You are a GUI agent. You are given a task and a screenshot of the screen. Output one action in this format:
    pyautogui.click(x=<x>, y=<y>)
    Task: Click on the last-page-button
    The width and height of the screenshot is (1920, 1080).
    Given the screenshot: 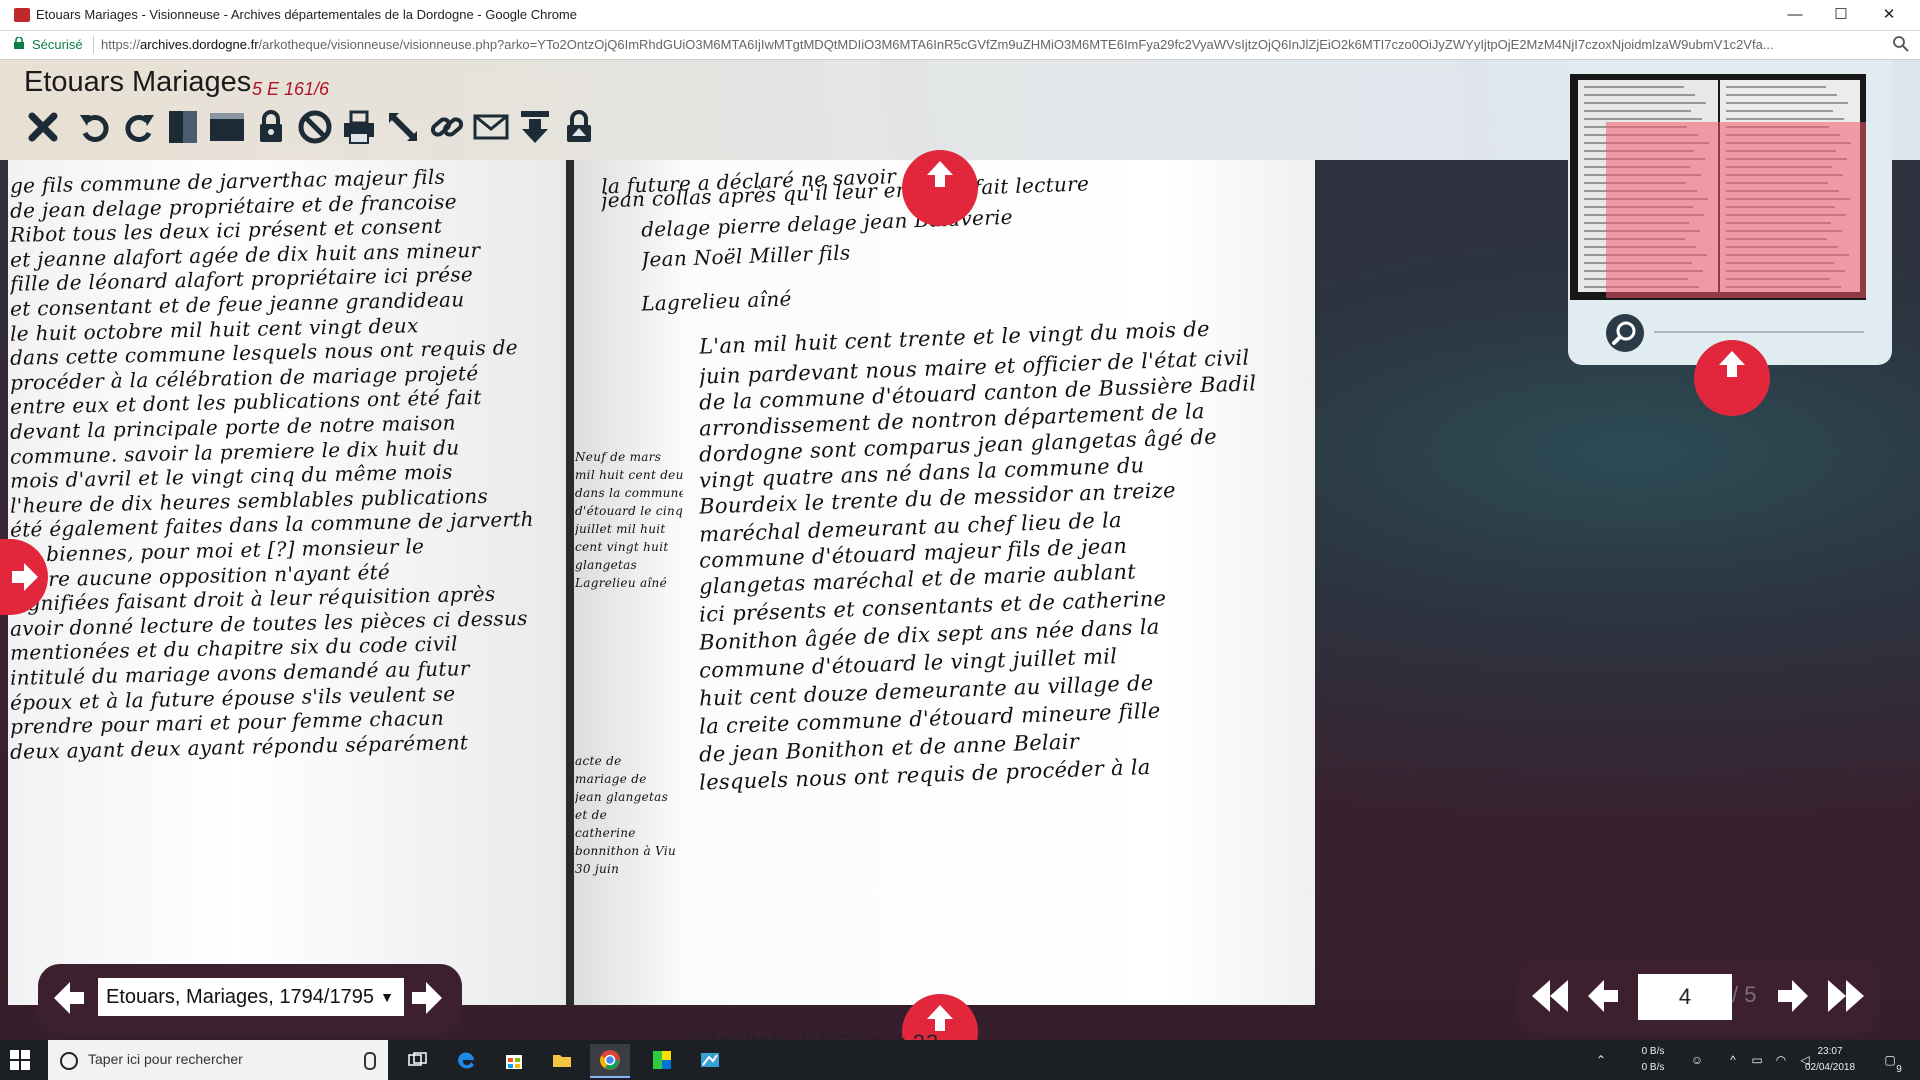 What is the action you would take?
    pyautogui.click(x=1846, y=996)
    